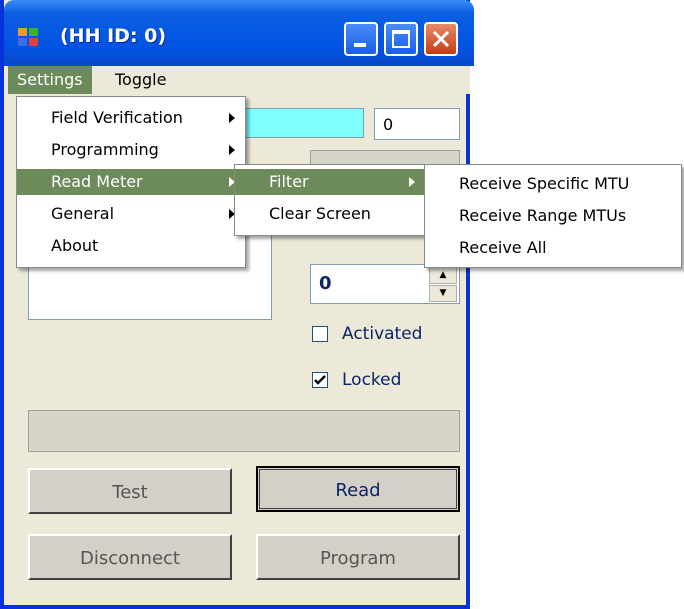  I want to click on menu-item-about: About, so click(131, 246).